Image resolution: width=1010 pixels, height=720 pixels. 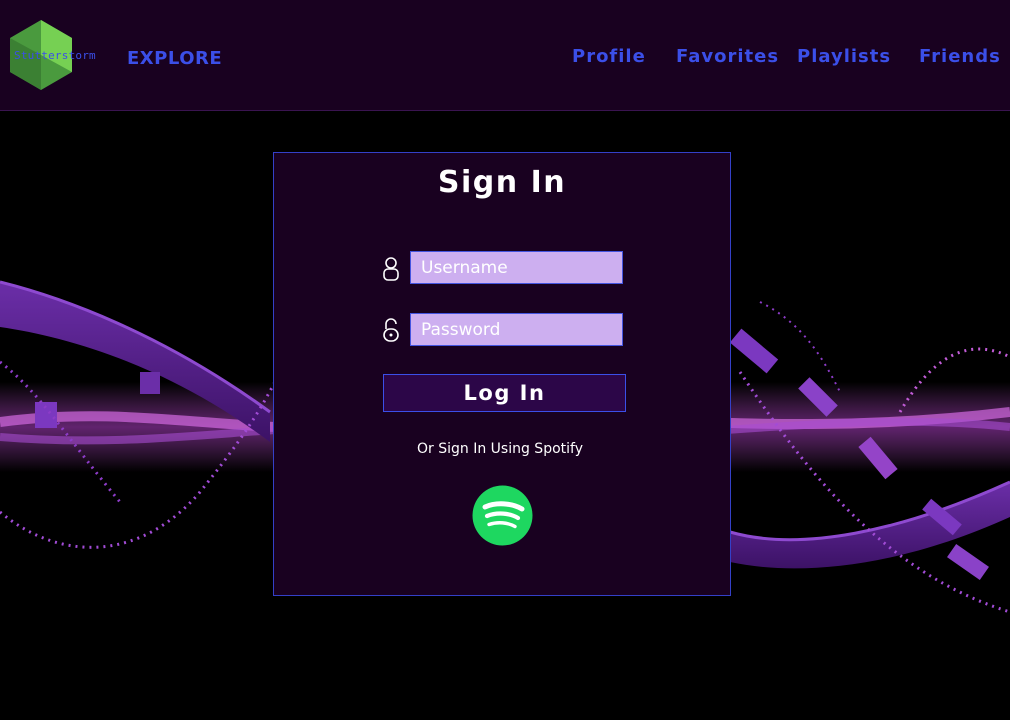 I want to click on spotify-icon, so click(x=502, y=515).